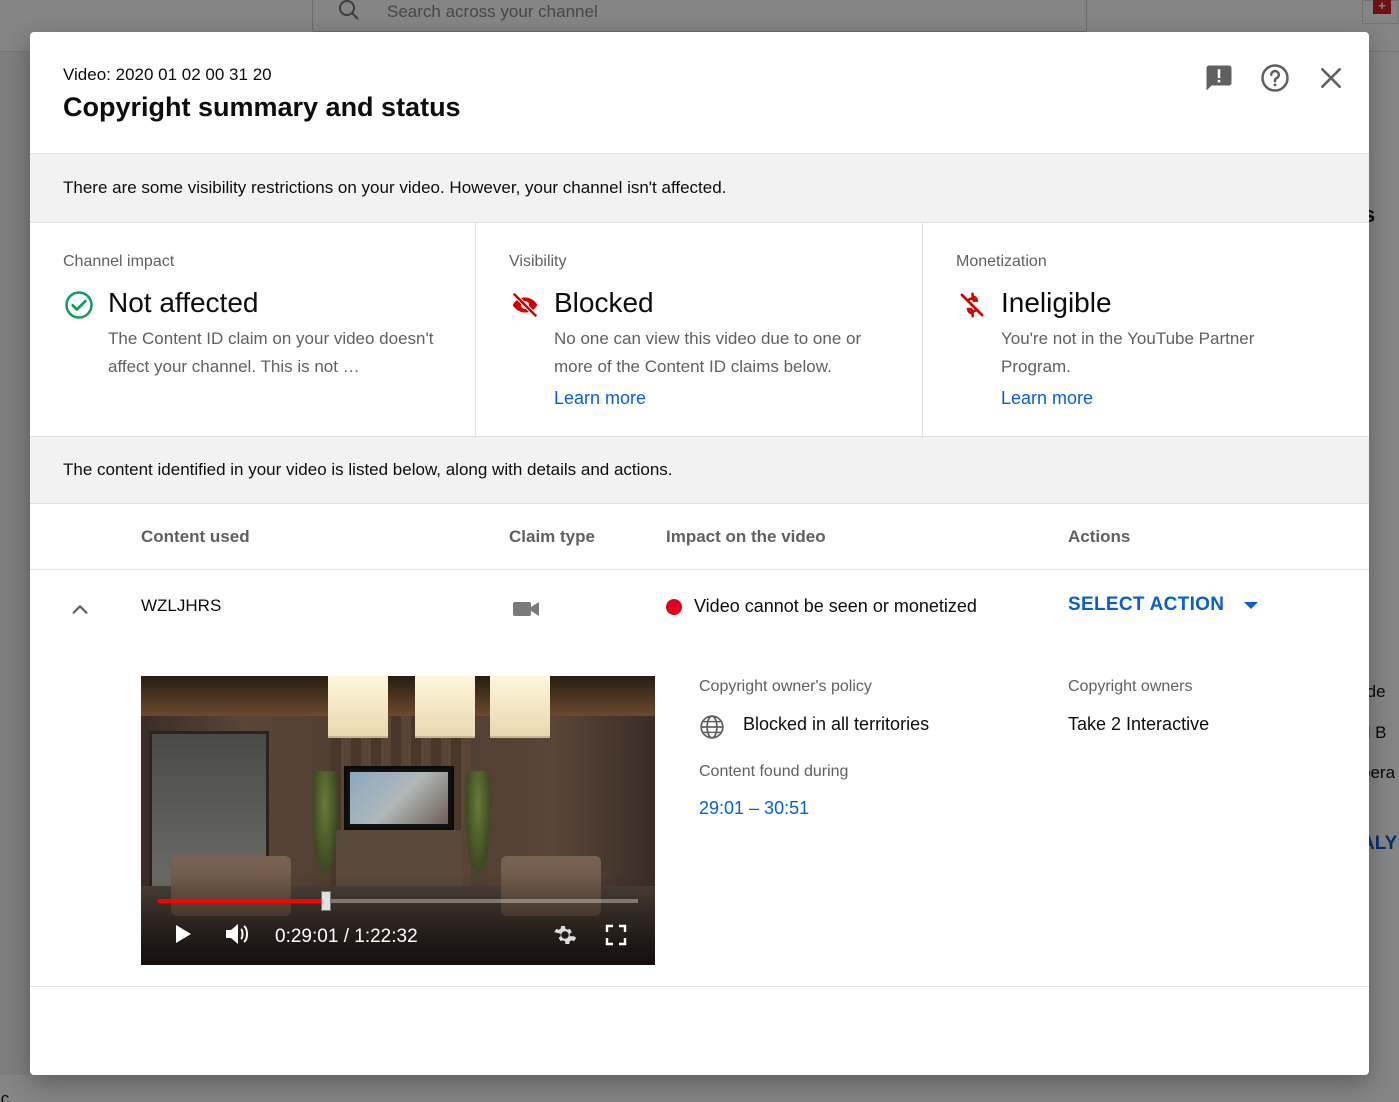  Describe the element at coordinates (674, 606) in the screenshot. I see `status-dot-icon` at that location.